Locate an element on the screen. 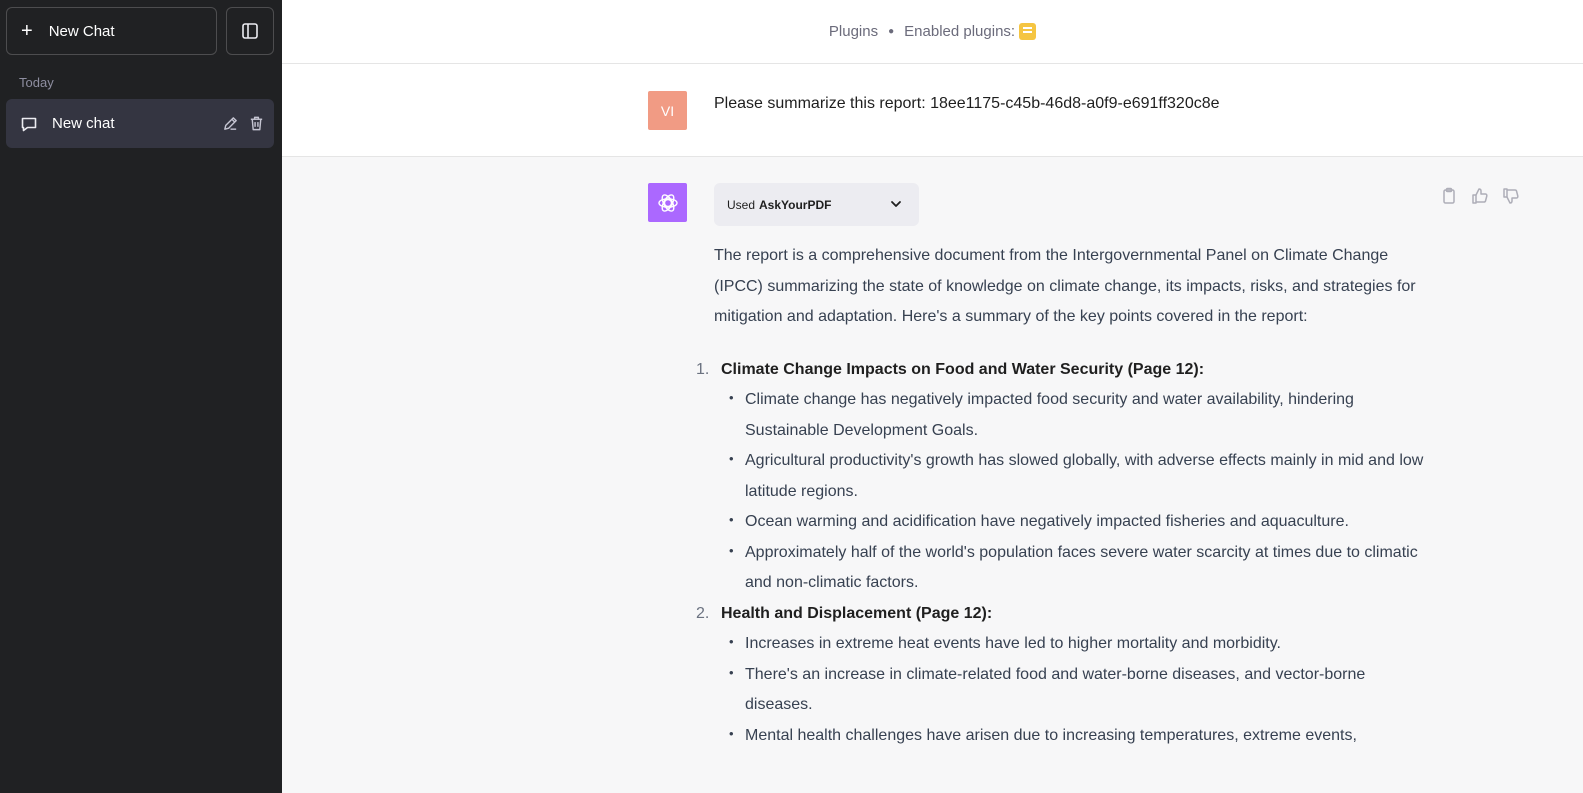 The image size is (1583, 793). sidebar-toggle-icon is located at coordinates (250, 31).